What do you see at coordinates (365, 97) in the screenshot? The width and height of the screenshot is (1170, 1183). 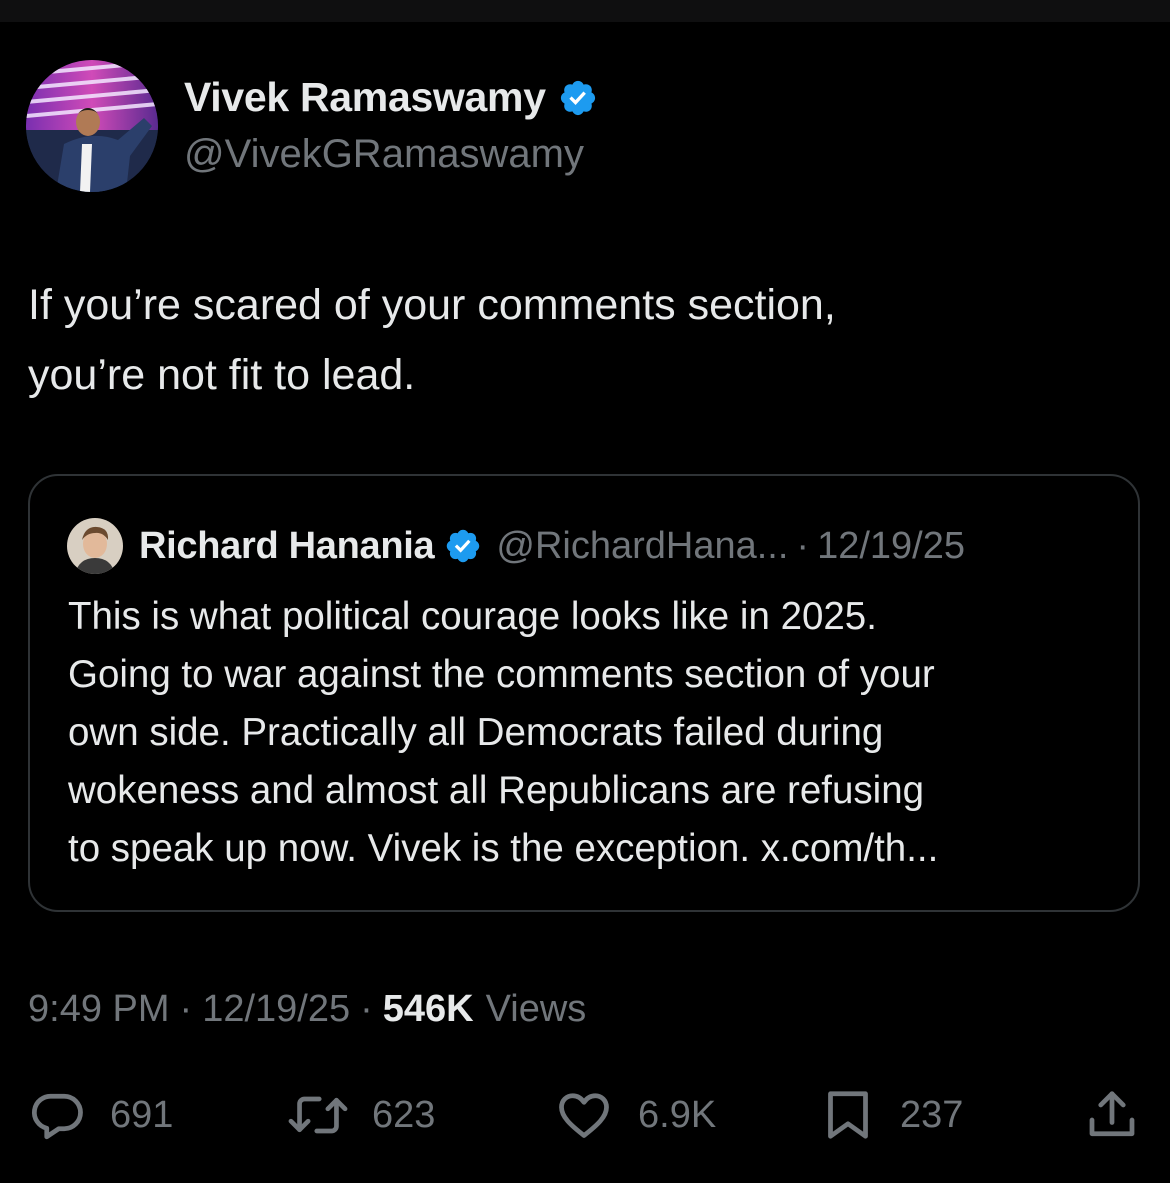 I see `author-name: Vivek Ramaswamy` at bounding box center [365, 97].